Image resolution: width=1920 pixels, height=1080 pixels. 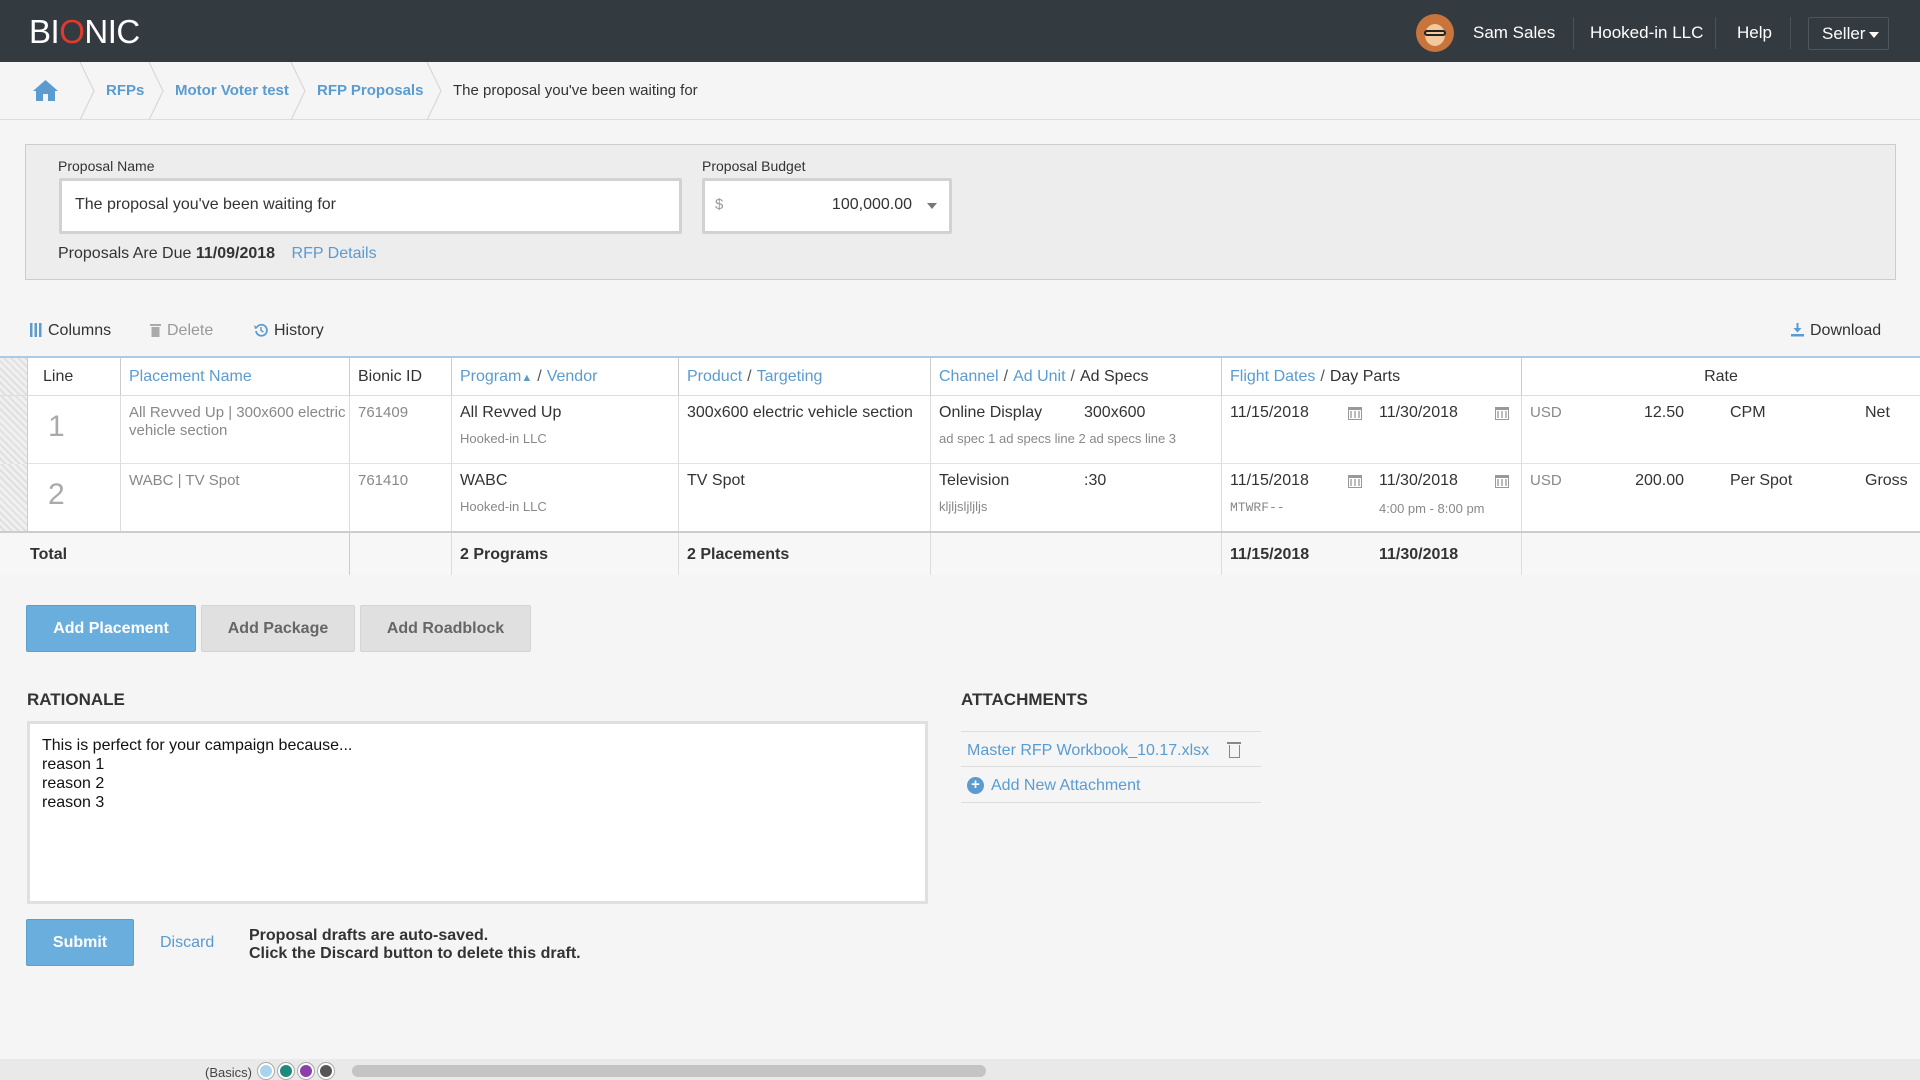 What do you see at coordinates (70, 331) in the screenshot?
I see `columns-button: Columns` at bounding box center [70, 331].